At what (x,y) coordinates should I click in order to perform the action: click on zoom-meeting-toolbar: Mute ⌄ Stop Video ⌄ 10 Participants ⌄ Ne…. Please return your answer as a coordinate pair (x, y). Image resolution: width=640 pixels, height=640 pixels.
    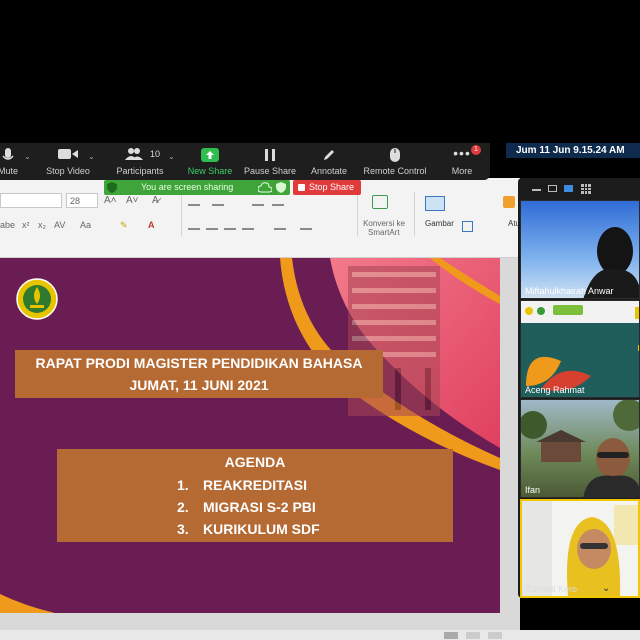
    Looking at the image, I should click on (245, 161).